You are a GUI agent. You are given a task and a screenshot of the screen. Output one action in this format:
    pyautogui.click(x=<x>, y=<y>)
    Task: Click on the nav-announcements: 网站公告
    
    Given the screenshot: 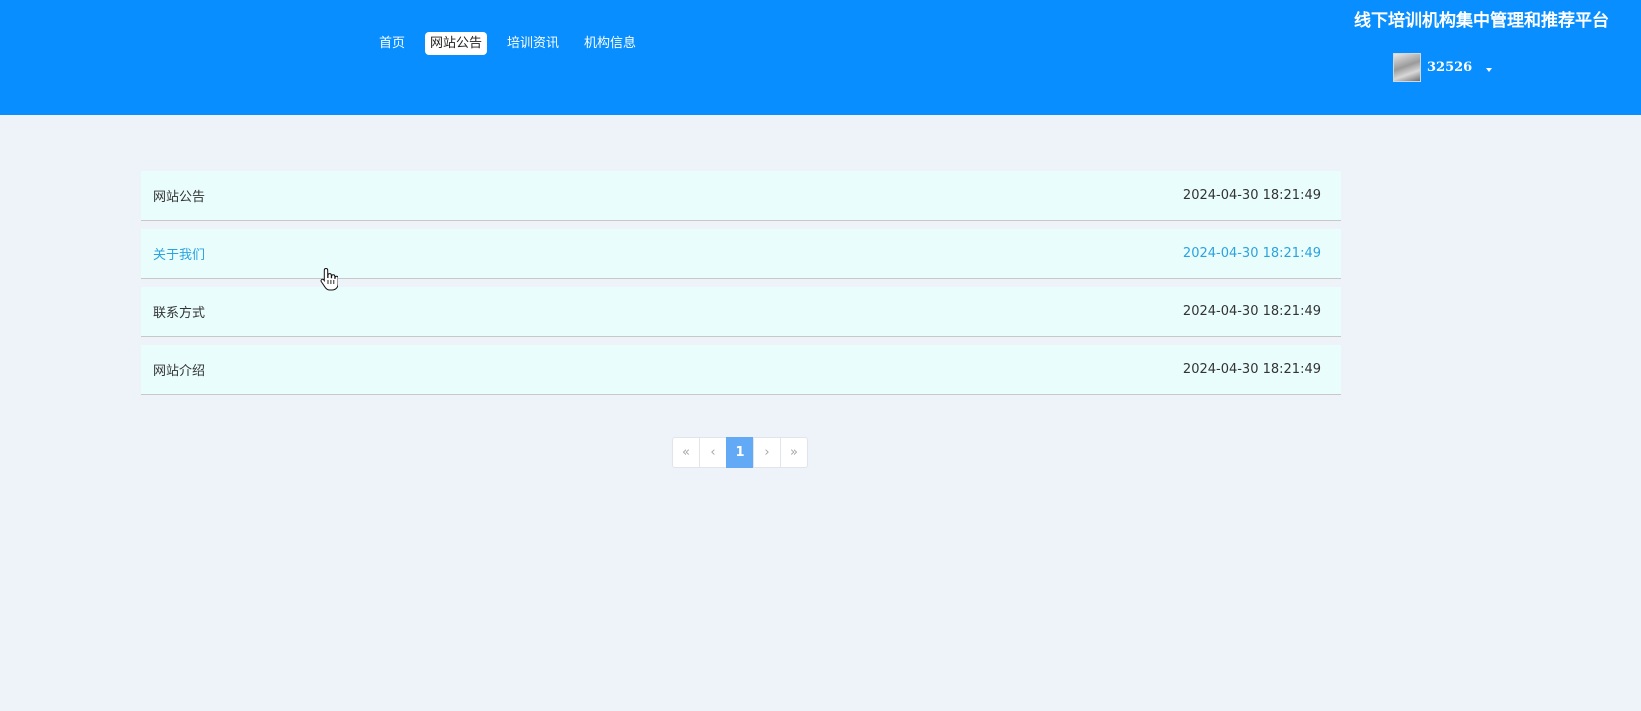 What is the action you would take?
    pyautogui.click(x=456, y=43)
    